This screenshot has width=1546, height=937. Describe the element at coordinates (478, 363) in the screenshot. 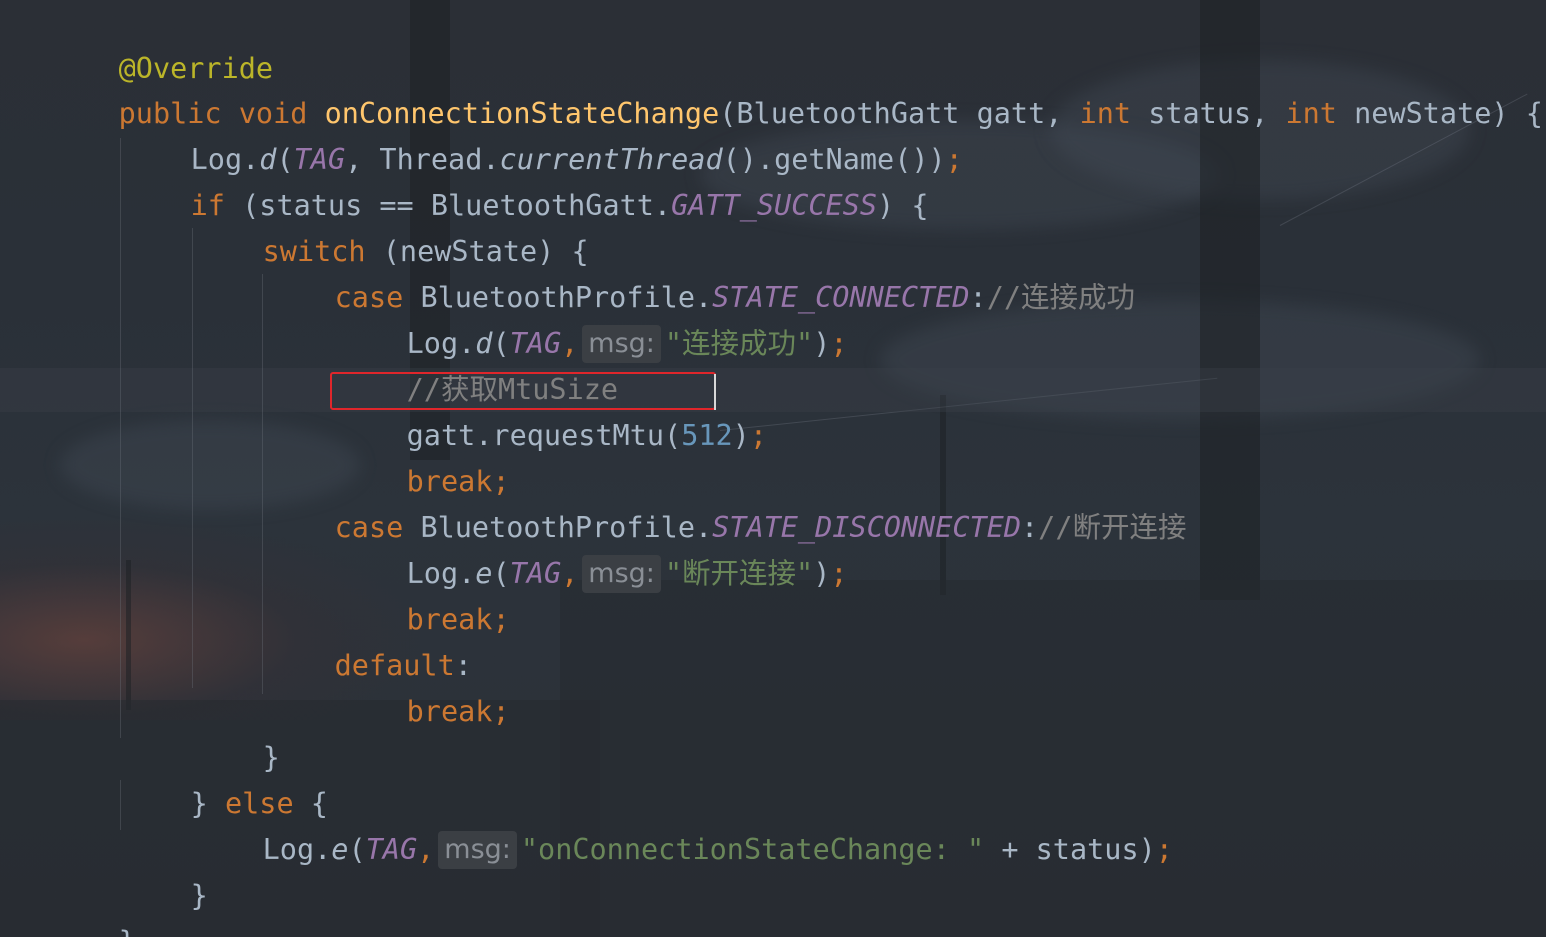

I see `code-line-comment-mtu: //获取MtuSize` at that location.